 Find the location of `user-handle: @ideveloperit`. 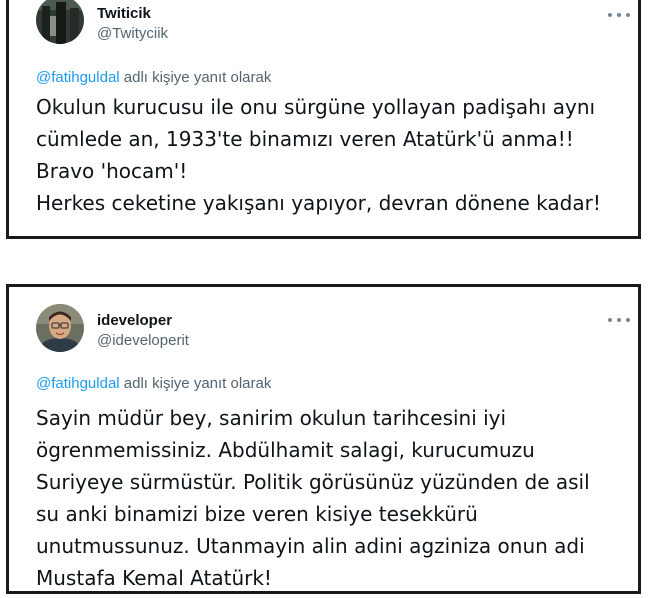

user-handle: @ideveloperit is located at coordinates (143, 340).